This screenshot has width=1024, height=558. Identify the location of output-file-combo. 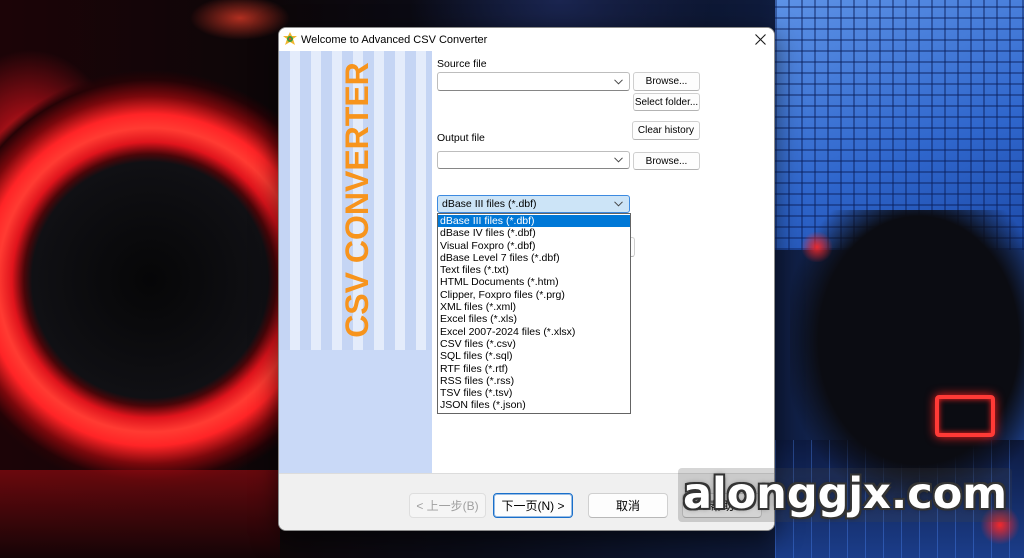
(533, 160).